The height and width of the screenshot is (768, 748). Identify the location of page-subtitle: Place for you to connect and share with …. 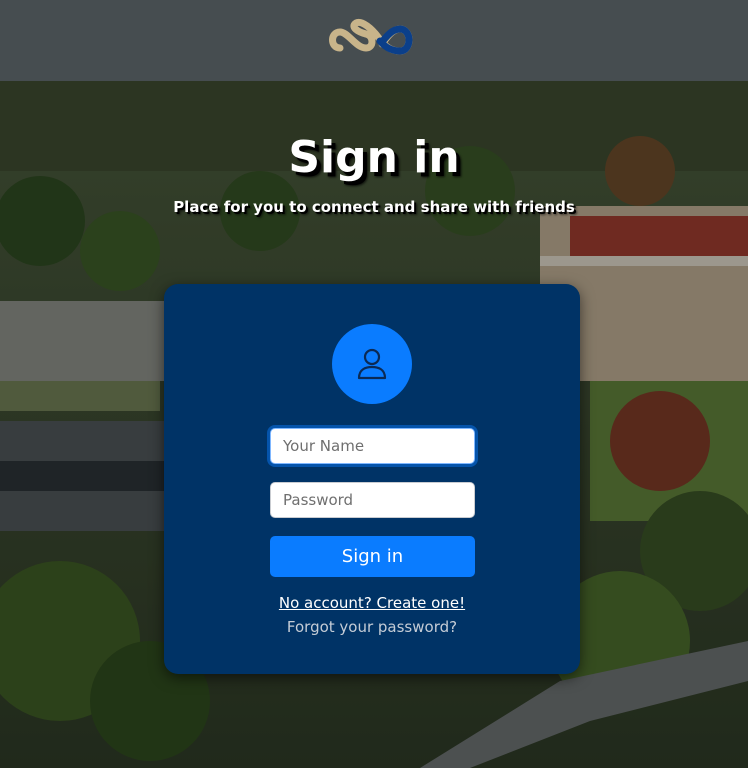
(374, 207).